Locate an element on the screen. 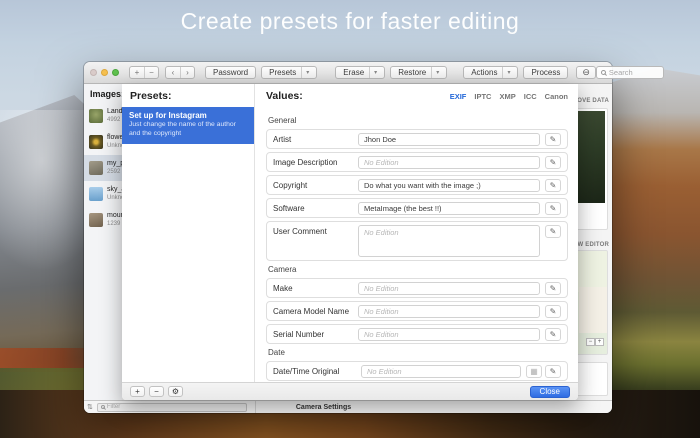 The image size is (700, 438). close-window-button is located at coordinates (93, 72).